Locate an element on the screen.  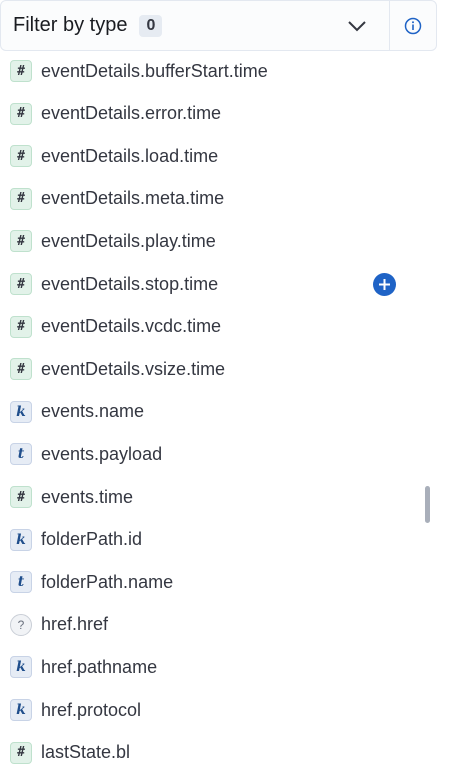
add-field-button is located at coordinates (384, 284).